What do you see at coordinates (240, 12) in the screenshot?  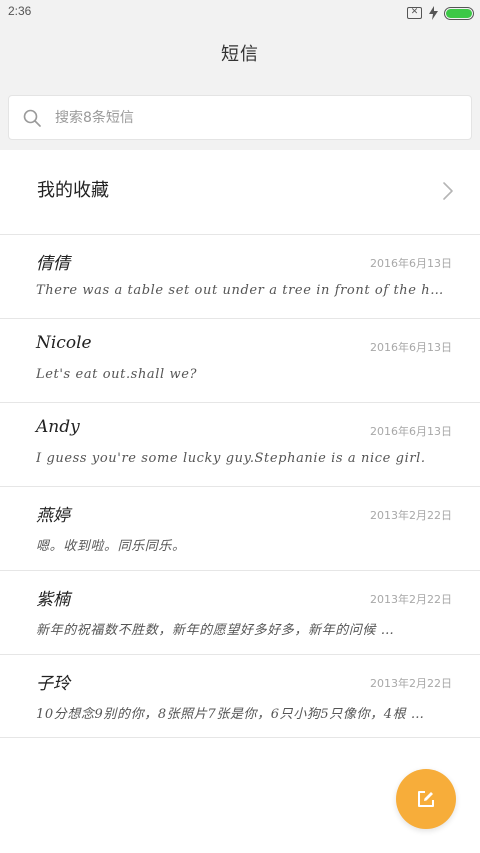 I see `status-bar: 2:36 ✕` at bounding box center [240, 12].